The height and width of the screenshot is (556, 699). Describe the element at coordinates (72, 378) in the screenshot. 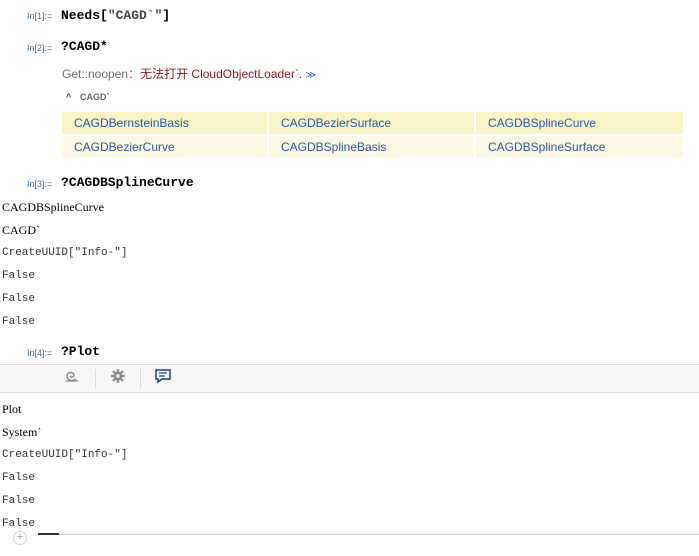

I see `wolfram-cloud-icon` at that location.